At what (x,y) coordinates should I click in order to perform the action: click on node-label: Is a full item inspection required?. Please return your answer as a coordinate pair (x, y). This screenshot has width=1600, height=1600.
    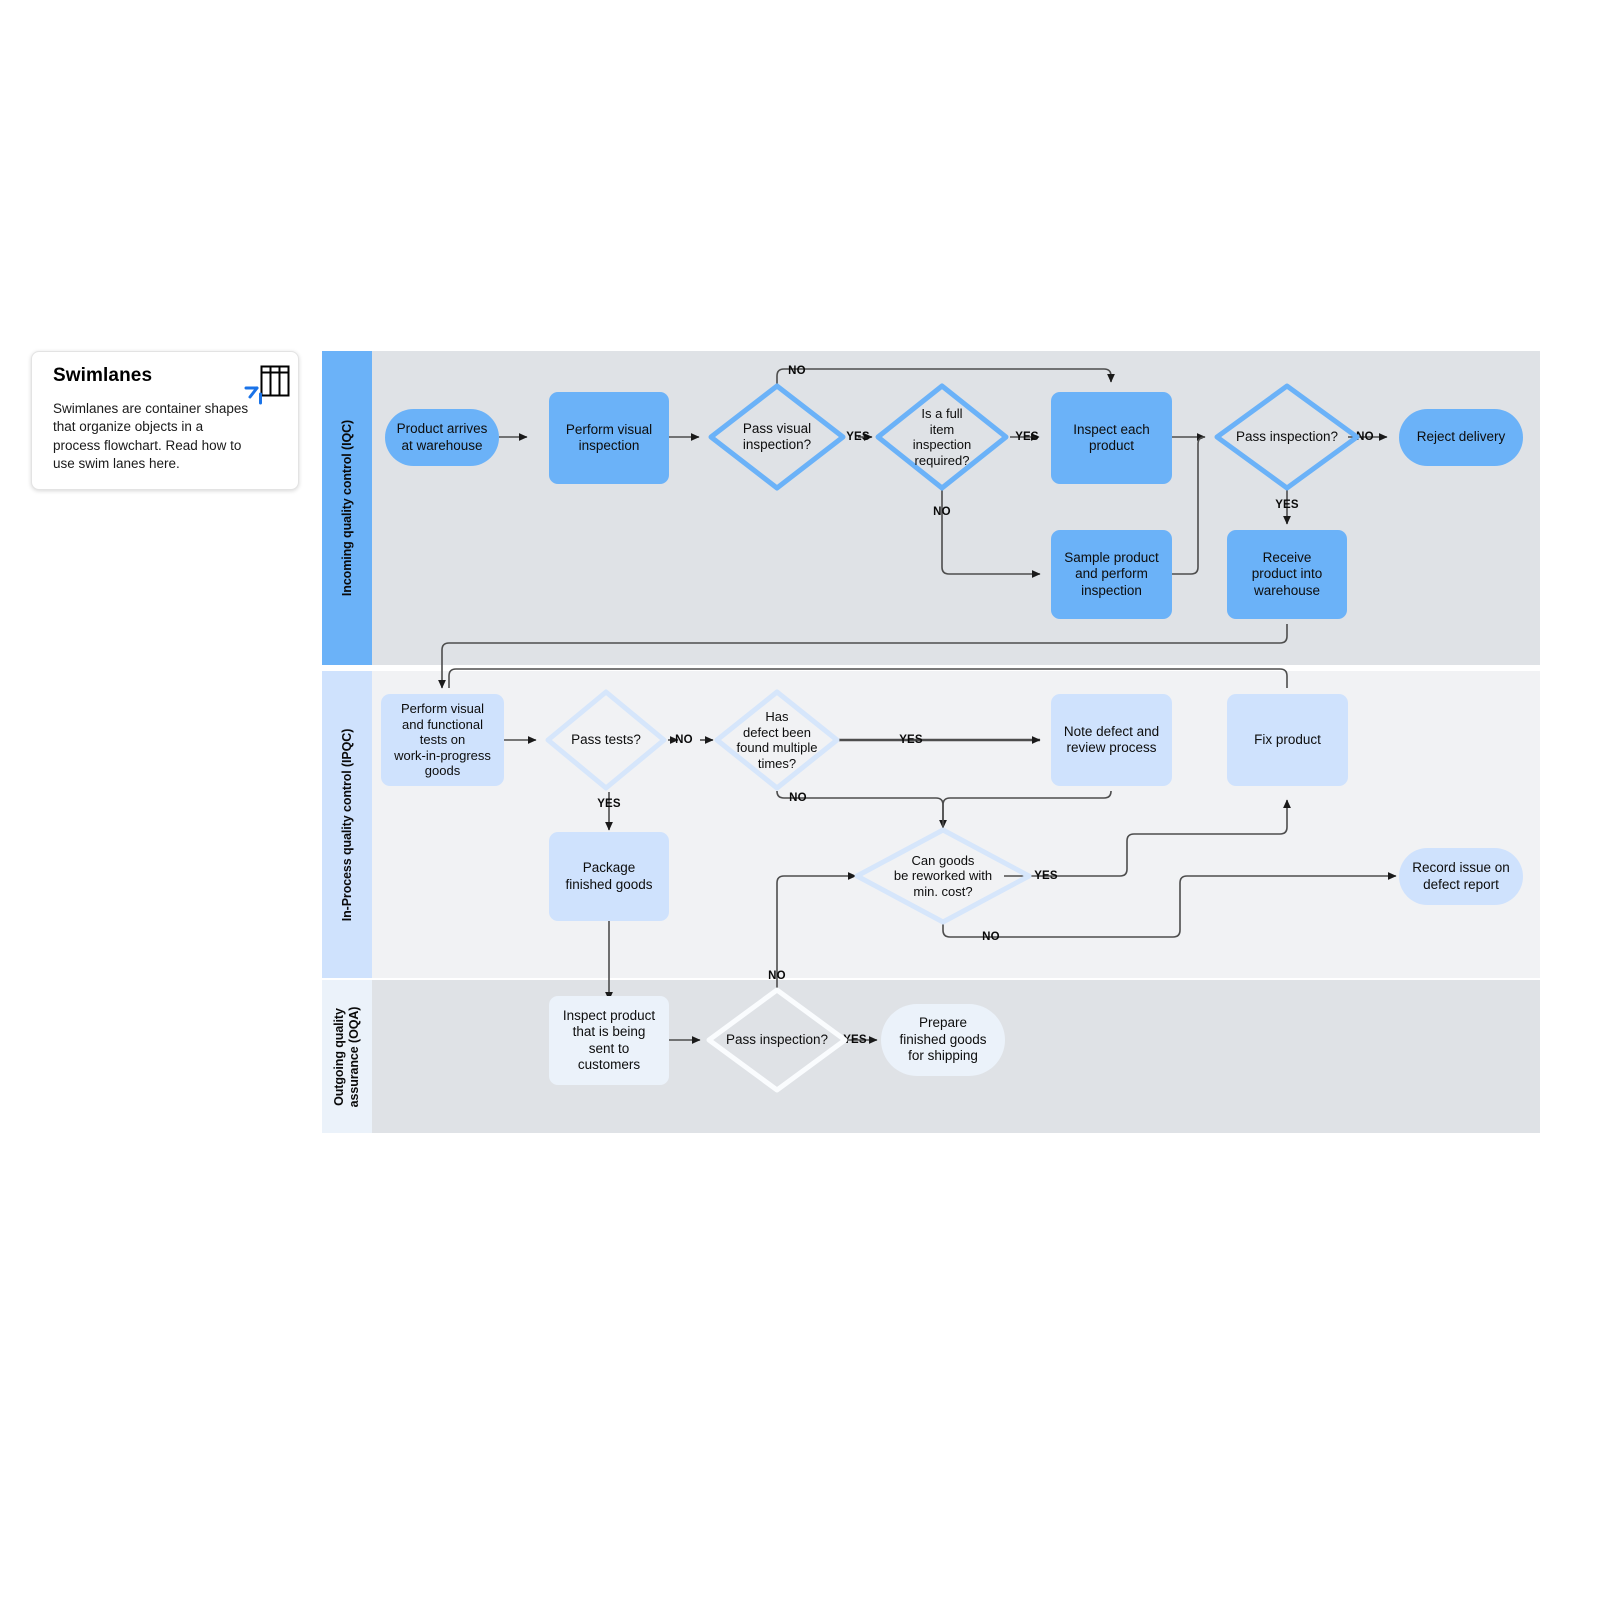
    Looking at the image, I should click on (942, 437).